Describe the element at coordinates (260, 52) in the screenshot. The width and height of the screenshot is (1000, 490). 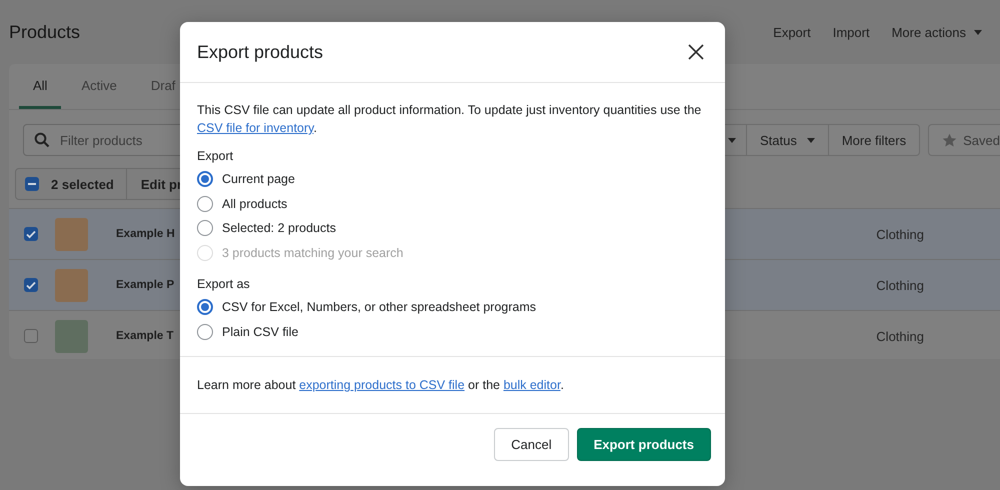
I see `dialog-title: Export products` at that location.